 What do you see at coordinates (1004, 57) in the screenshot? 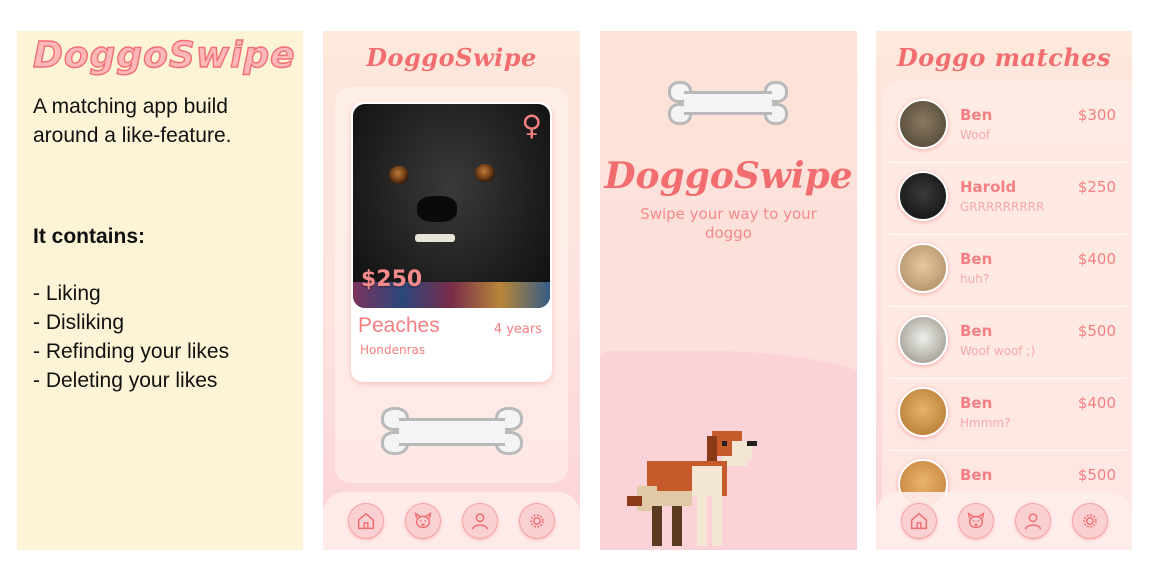
I see `screen-title: Doggo matches` at bounding box center [1004, 57].